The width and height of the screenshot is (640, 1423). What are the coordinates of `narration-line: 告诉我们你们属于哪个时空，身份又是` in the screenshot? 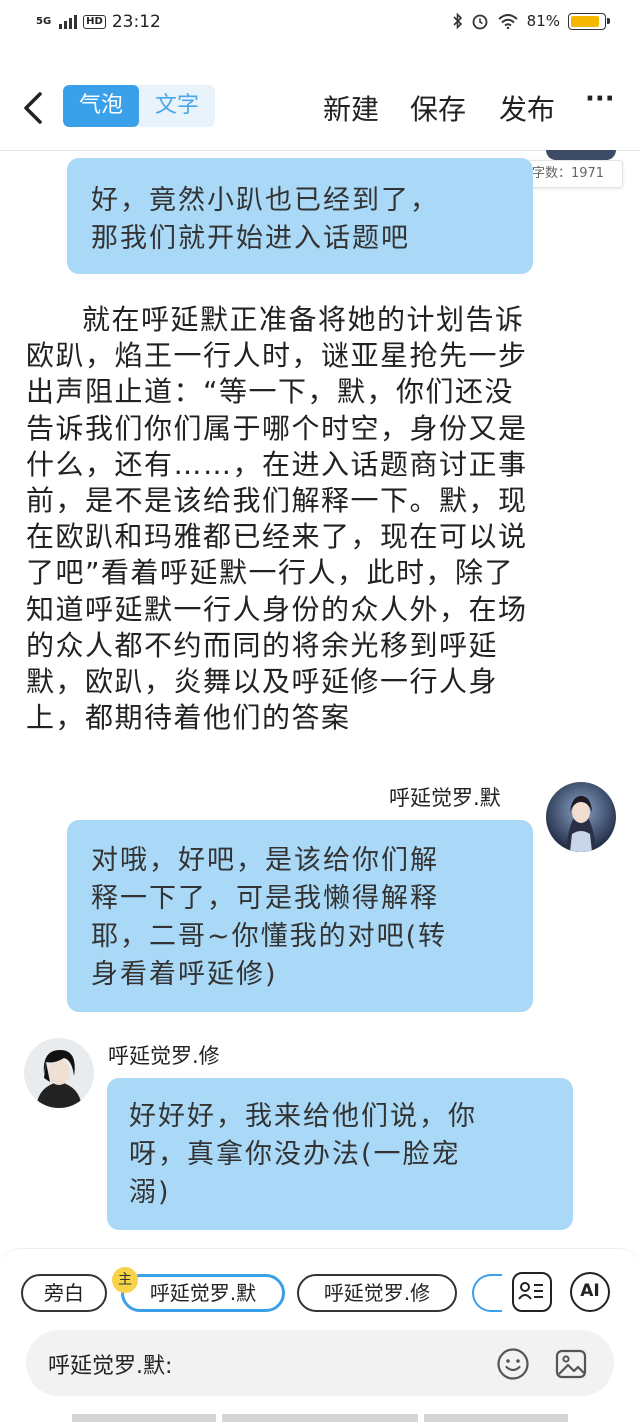 It's located at (277, 428).